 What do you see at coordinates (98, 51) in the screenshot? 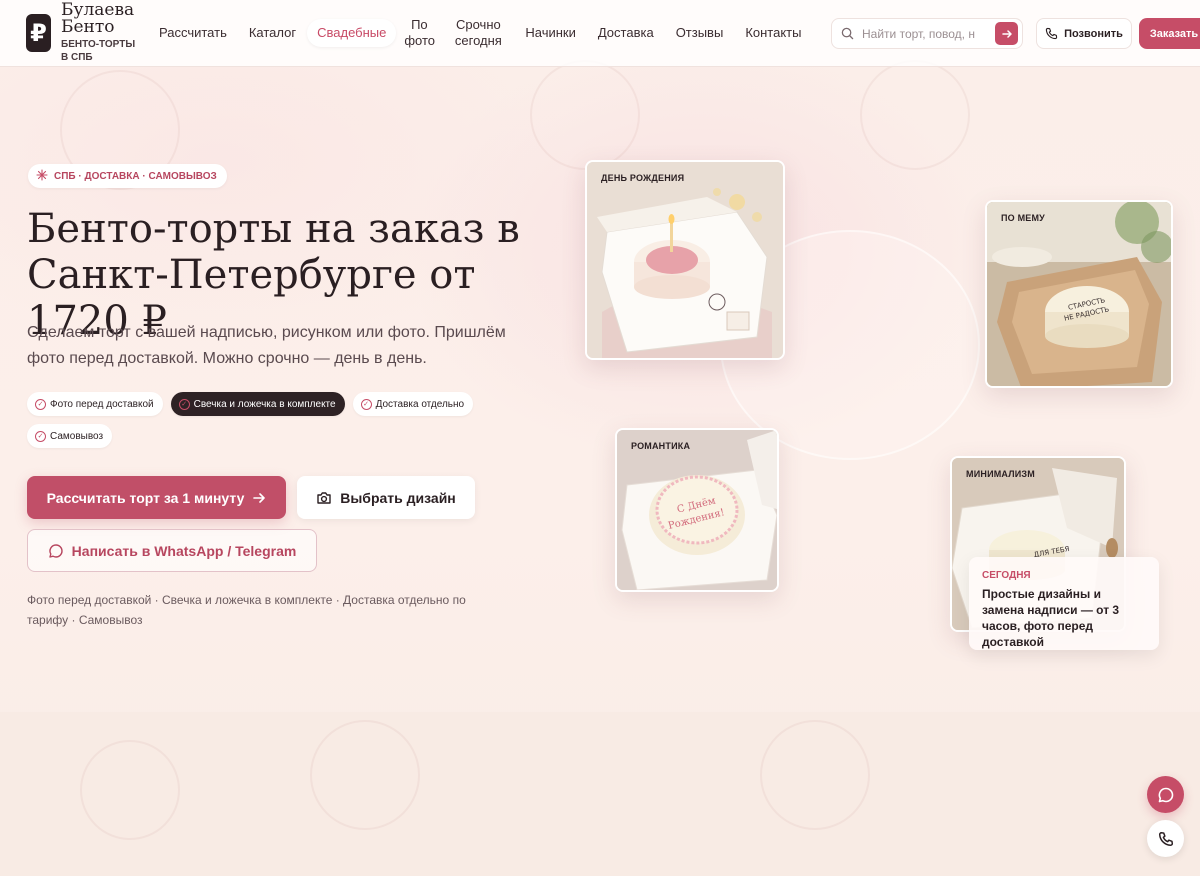
I see `brand-subtitle: БЕНТО-ТОРТЫ В СПБ` at bounding box center [98, 51].